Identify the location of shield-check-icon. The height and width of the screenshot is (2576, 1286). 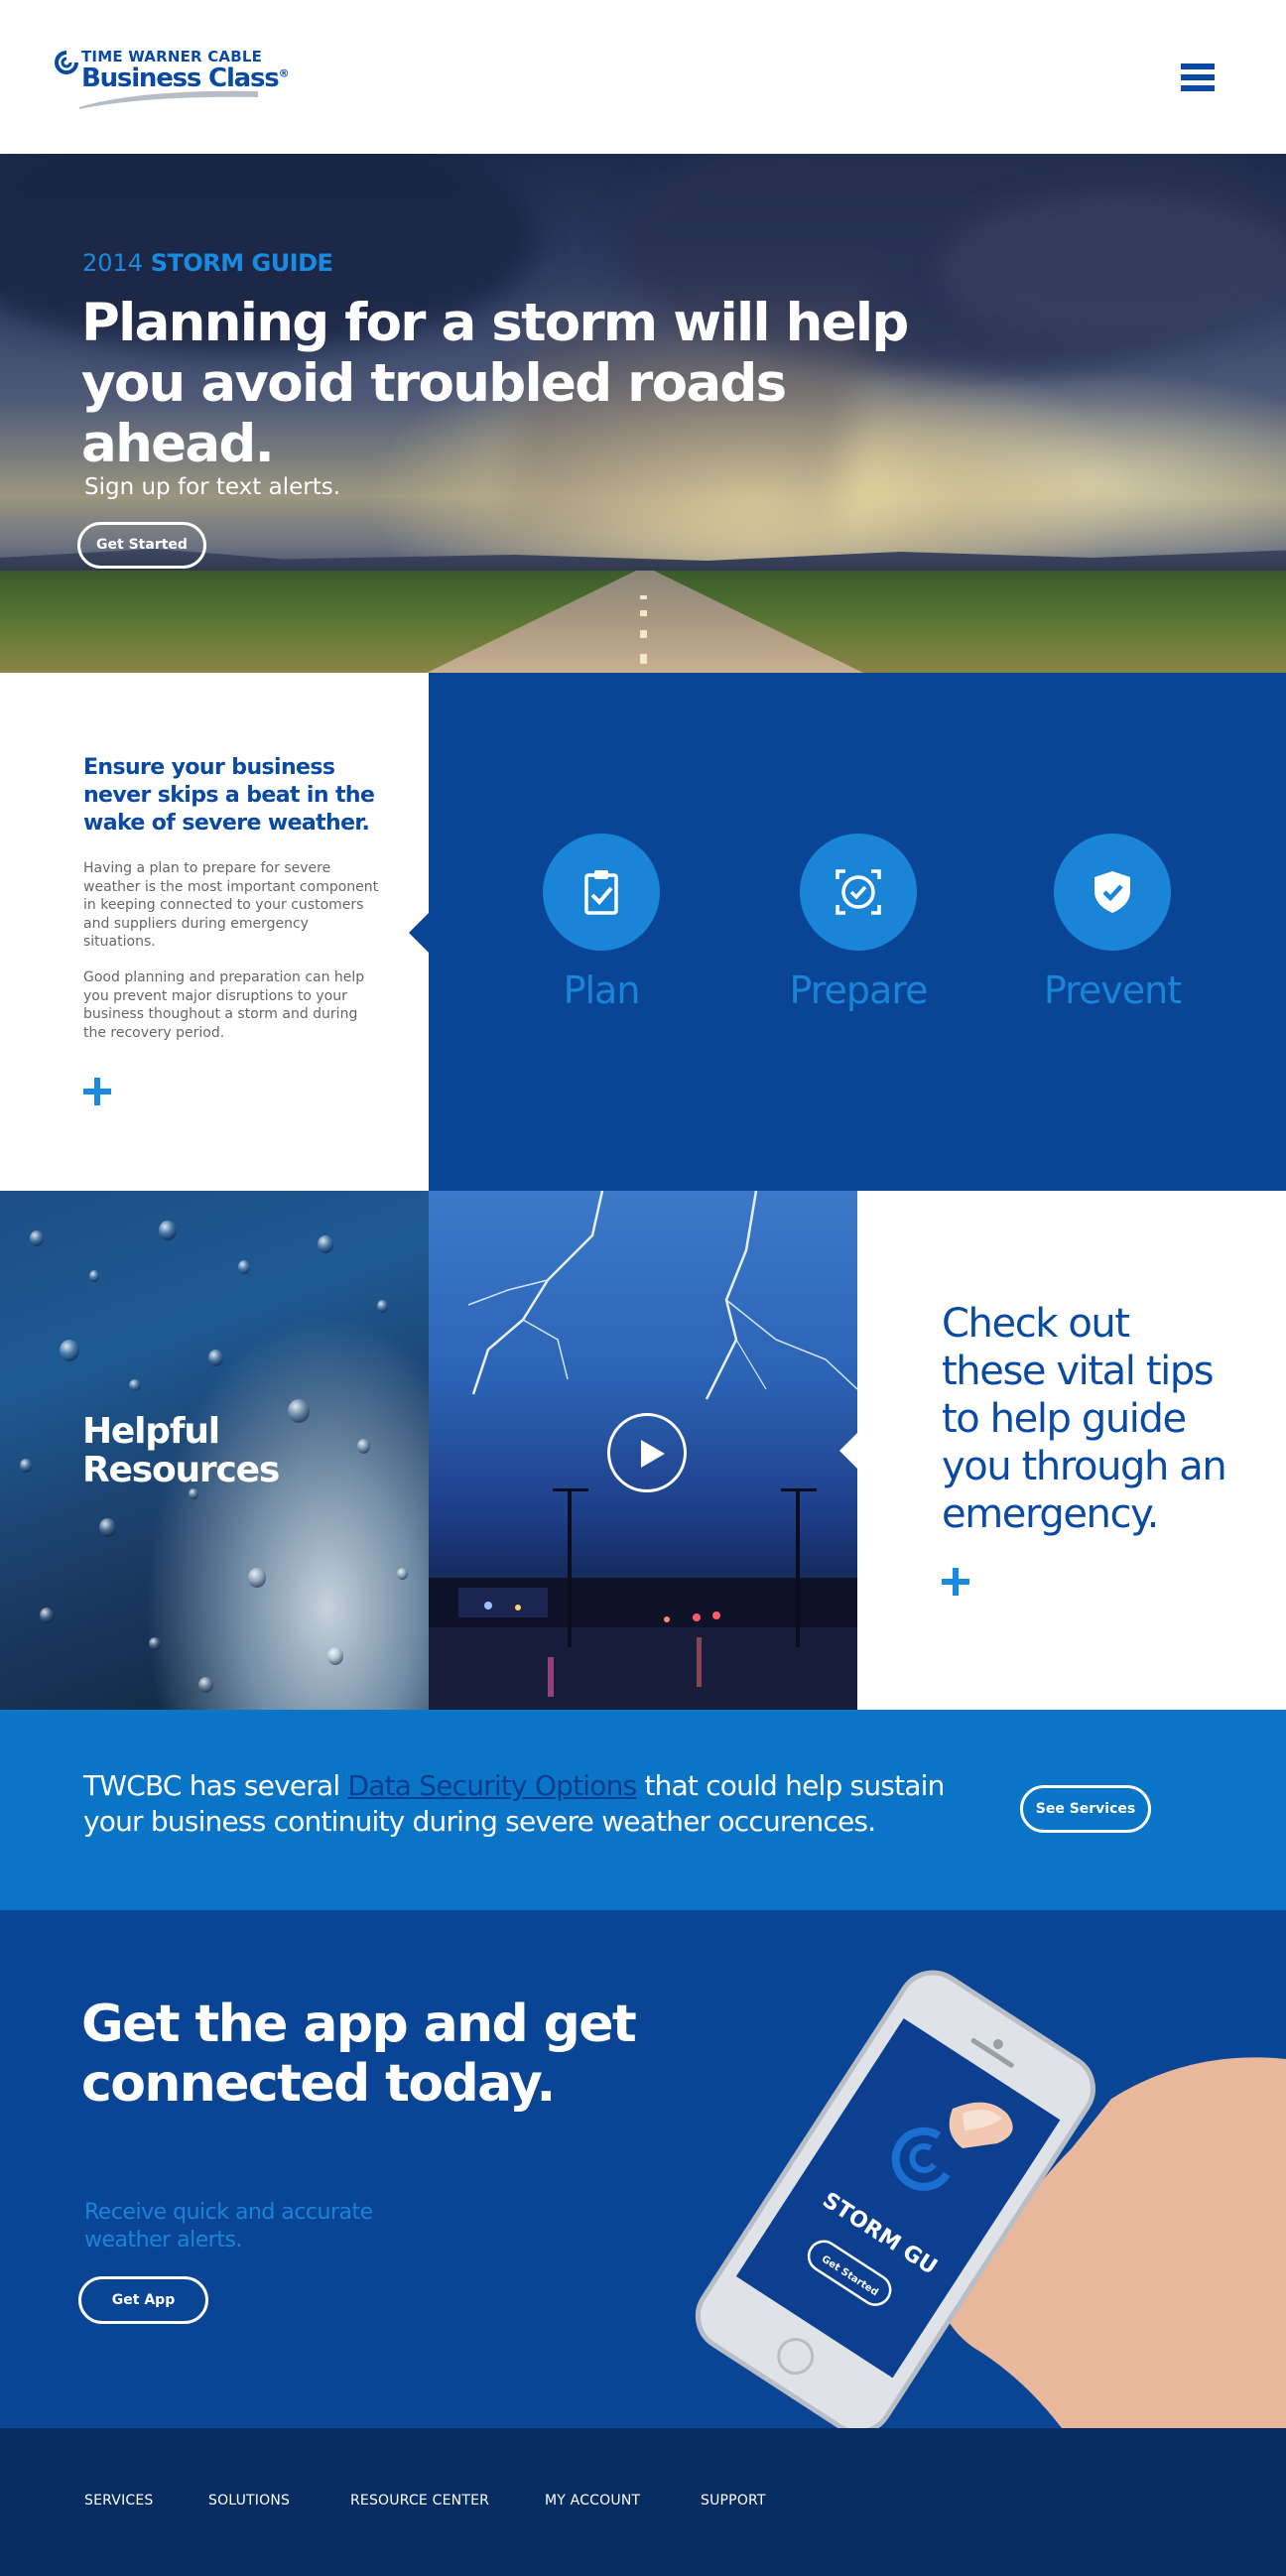
(1112, 892).